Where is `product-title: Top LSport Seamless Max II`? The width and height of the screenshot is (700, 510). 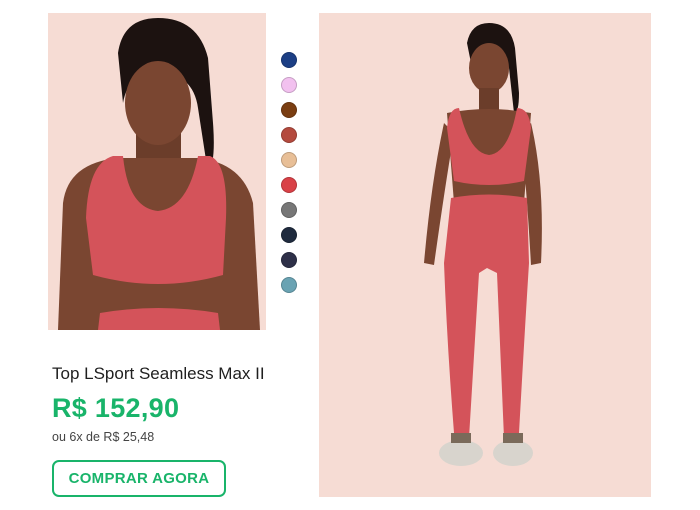
product-title: Top LSport Seamless Max II is located at coordinates (158, 373).